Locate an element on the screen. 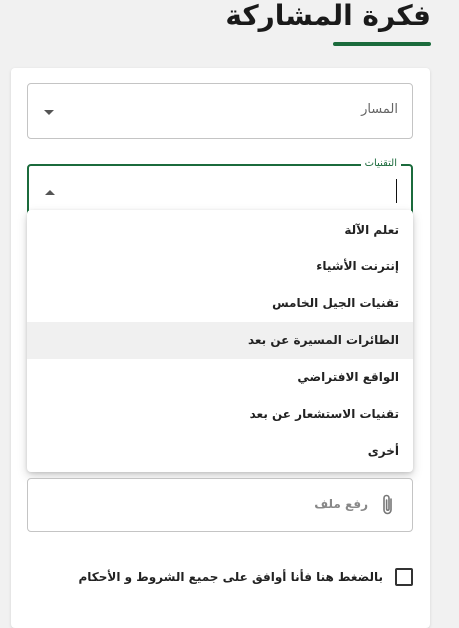 This screenshot has width=459, height=628. menu-item-iot: إنترنت الأشياء is located at coordinates (220, 266).